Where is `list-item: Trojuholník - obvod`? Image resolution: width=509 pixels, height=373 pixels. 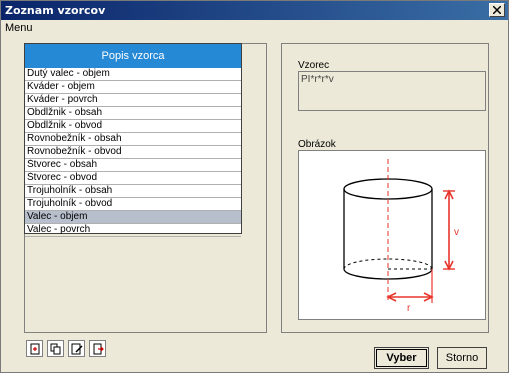
list-item: Trojuholník - obvod is located at coordinates (133, 204).